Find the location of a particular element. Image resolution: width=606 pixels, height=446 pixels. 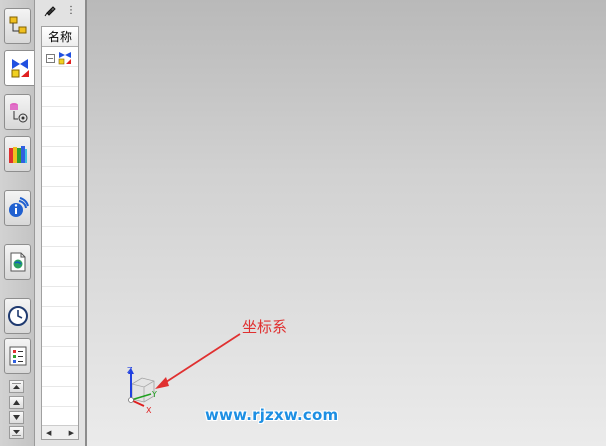

chevron-down-icon is located at coordinates (16, 417).